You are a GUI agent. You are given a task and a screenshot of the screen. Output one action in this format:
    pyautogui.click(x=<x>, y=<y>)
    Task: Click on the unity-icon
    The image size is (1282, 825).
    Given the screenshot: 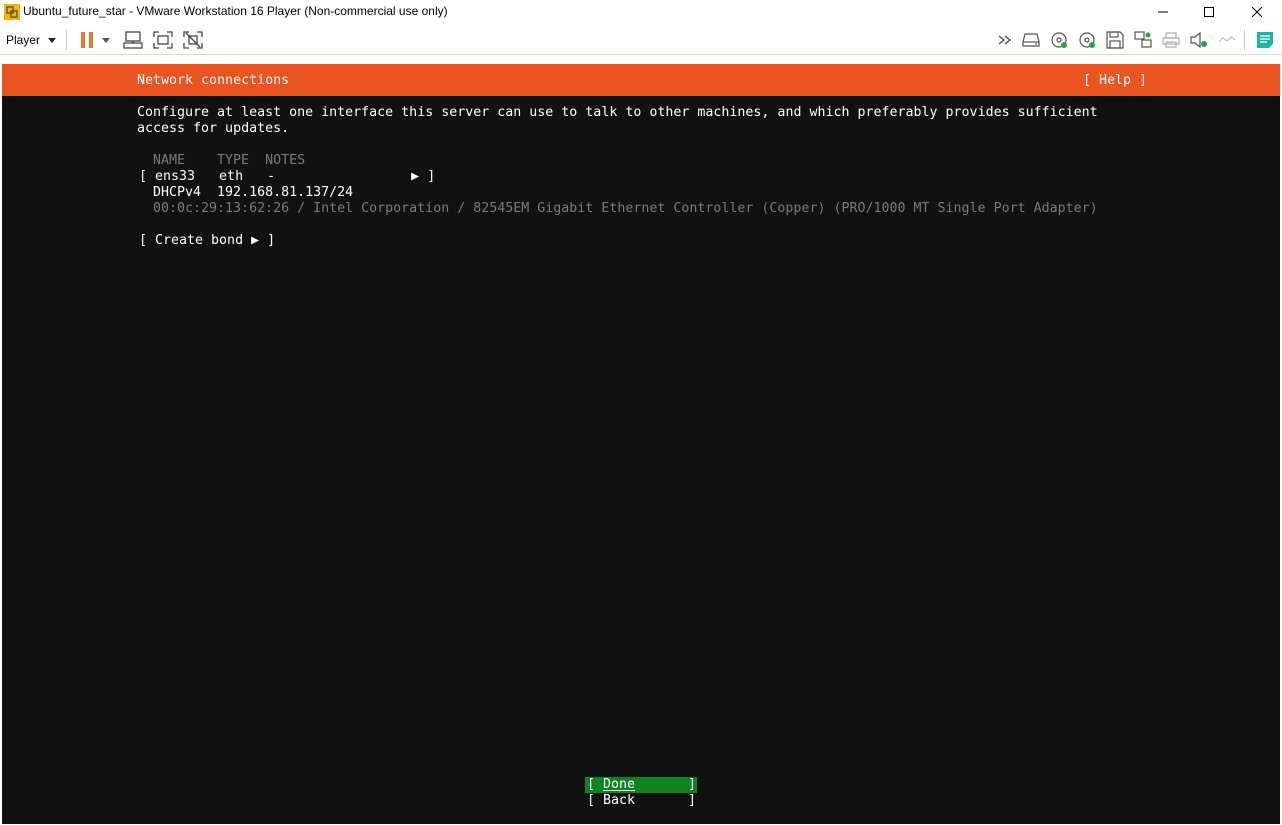 What is the action you would take?
    pyautogui.click(x=193, y=40)
    